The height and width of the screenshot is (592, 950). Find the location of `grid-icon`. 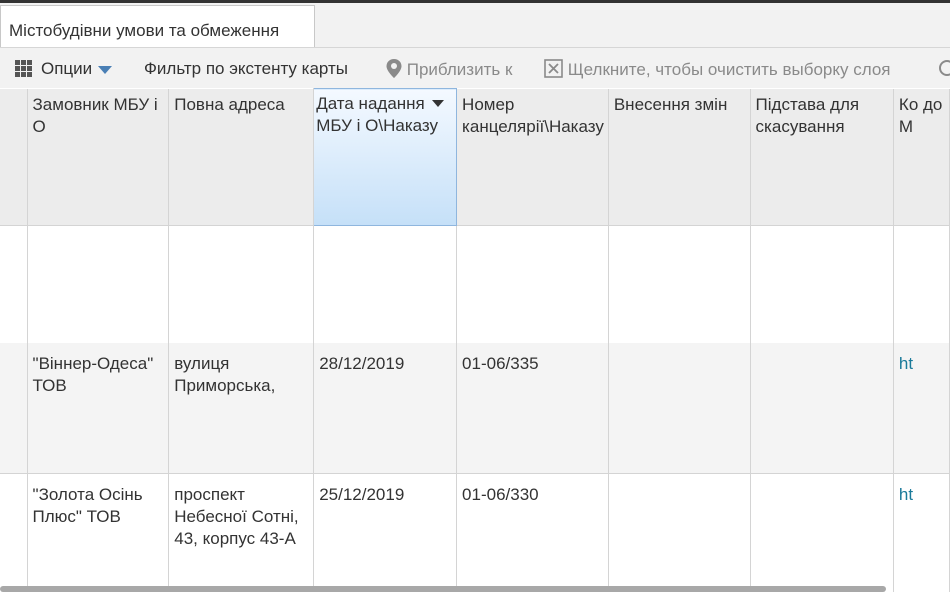

grid-icon is located at coordinates (24, 69).